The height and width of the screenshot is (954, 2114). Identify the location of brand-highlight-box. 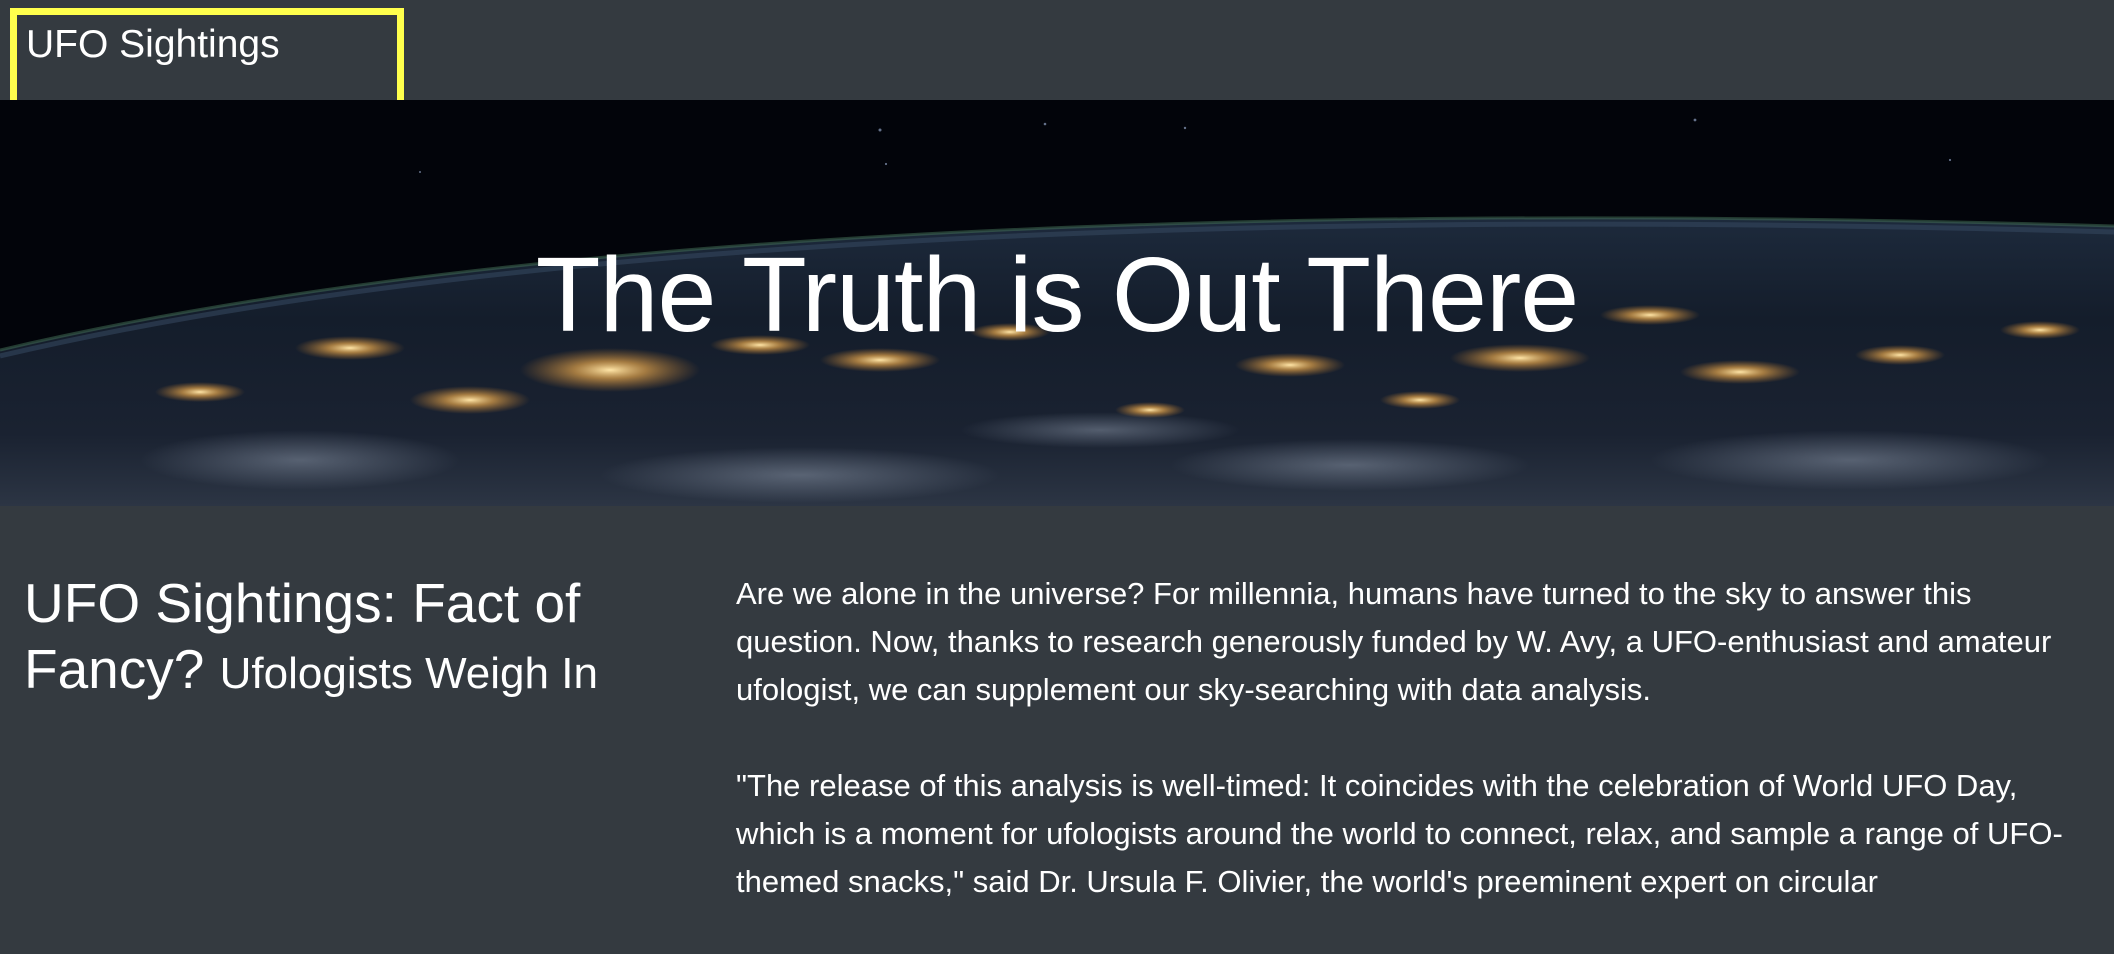
(207, 60).